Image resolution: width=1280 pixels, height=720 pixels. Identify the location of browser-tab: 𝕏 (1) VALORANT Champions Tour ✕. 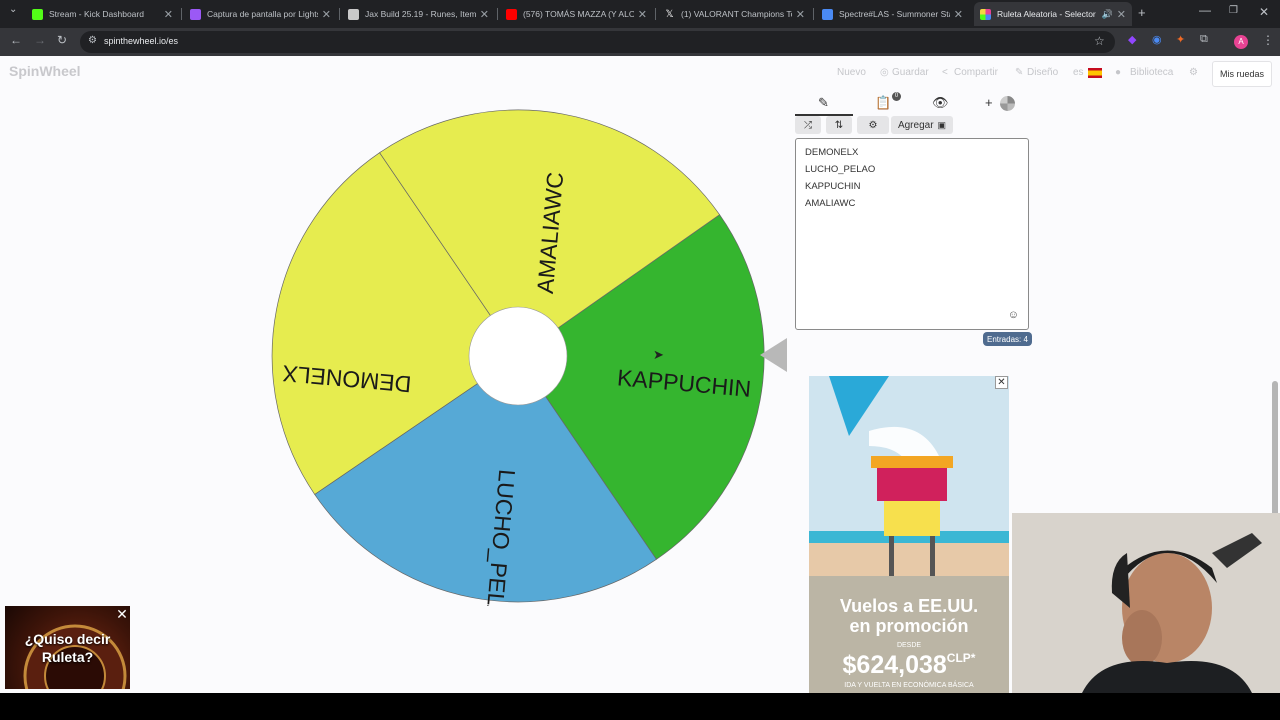
(734, 14).